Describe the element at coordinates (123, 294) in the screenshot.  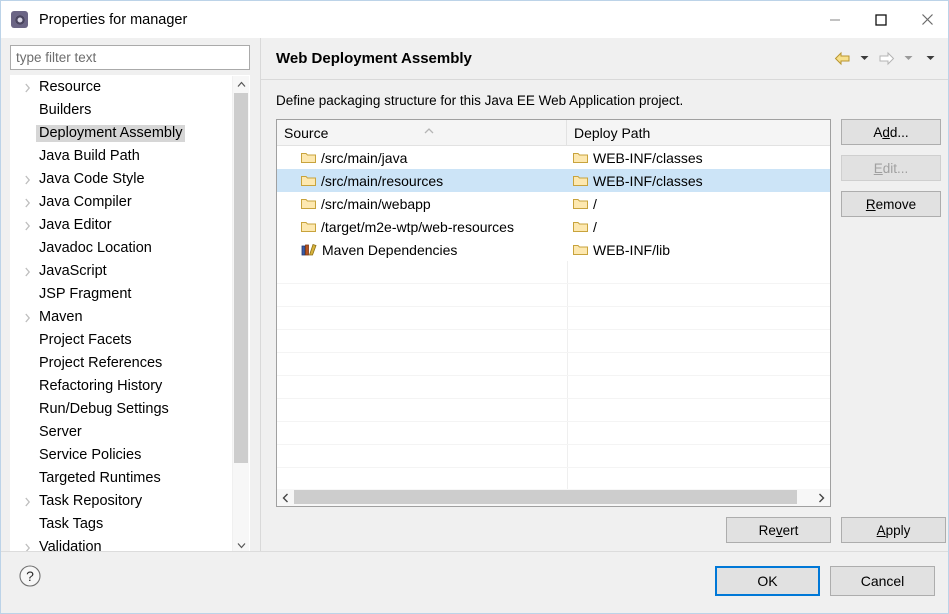
I see `sidebar-item-jsp-fragment: JSP Fragment` at that location.